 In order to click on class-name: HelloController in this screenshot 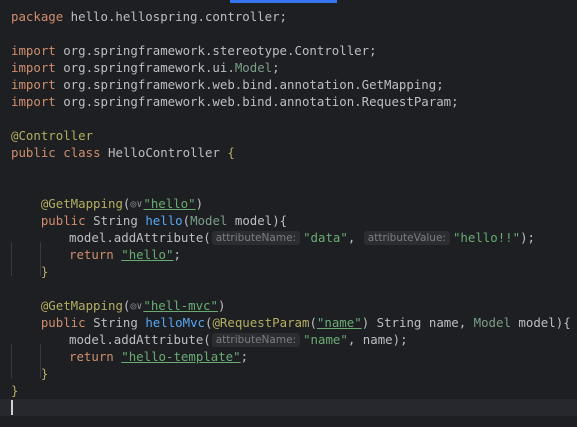, I will do `click(164, 152)`.